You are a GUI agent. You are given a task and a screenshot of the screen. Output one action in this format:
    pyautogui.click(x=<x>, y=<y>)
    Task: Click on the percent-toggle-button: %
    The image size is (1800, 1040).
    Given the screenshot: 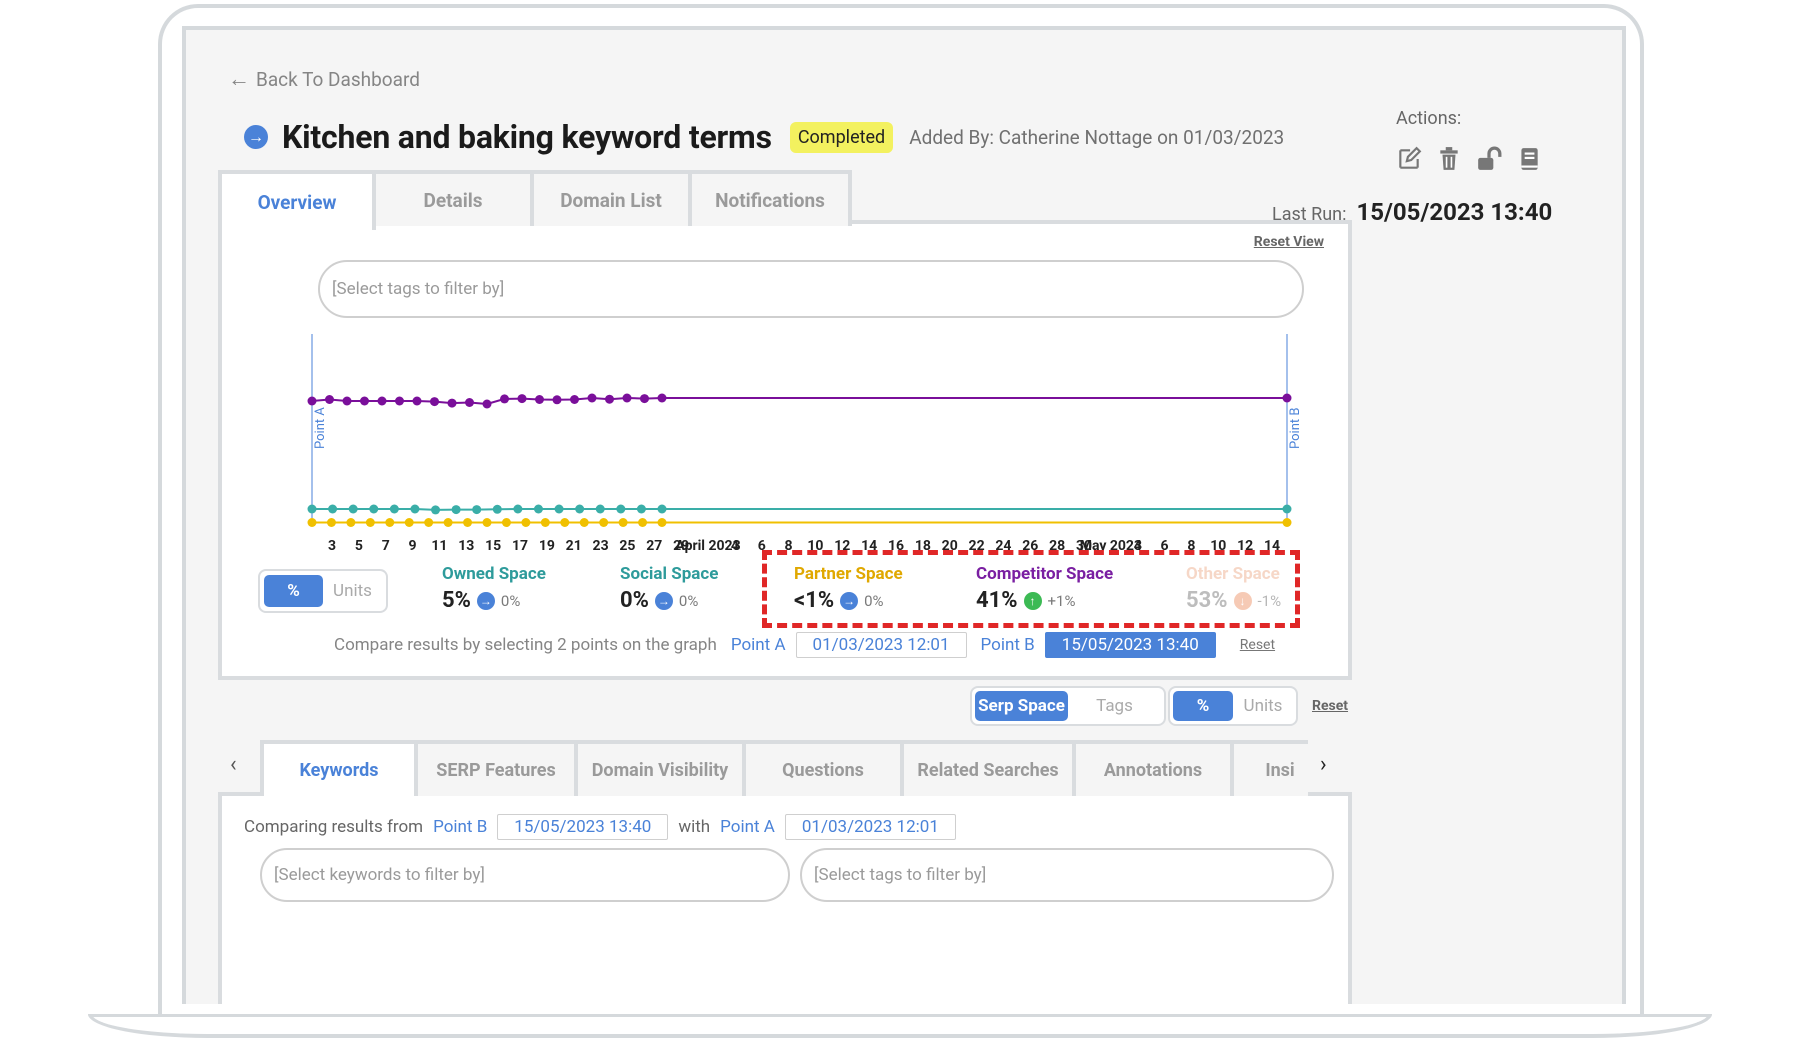 What is the action you would take?
    pyautogui.click(x=293, y=591)
    